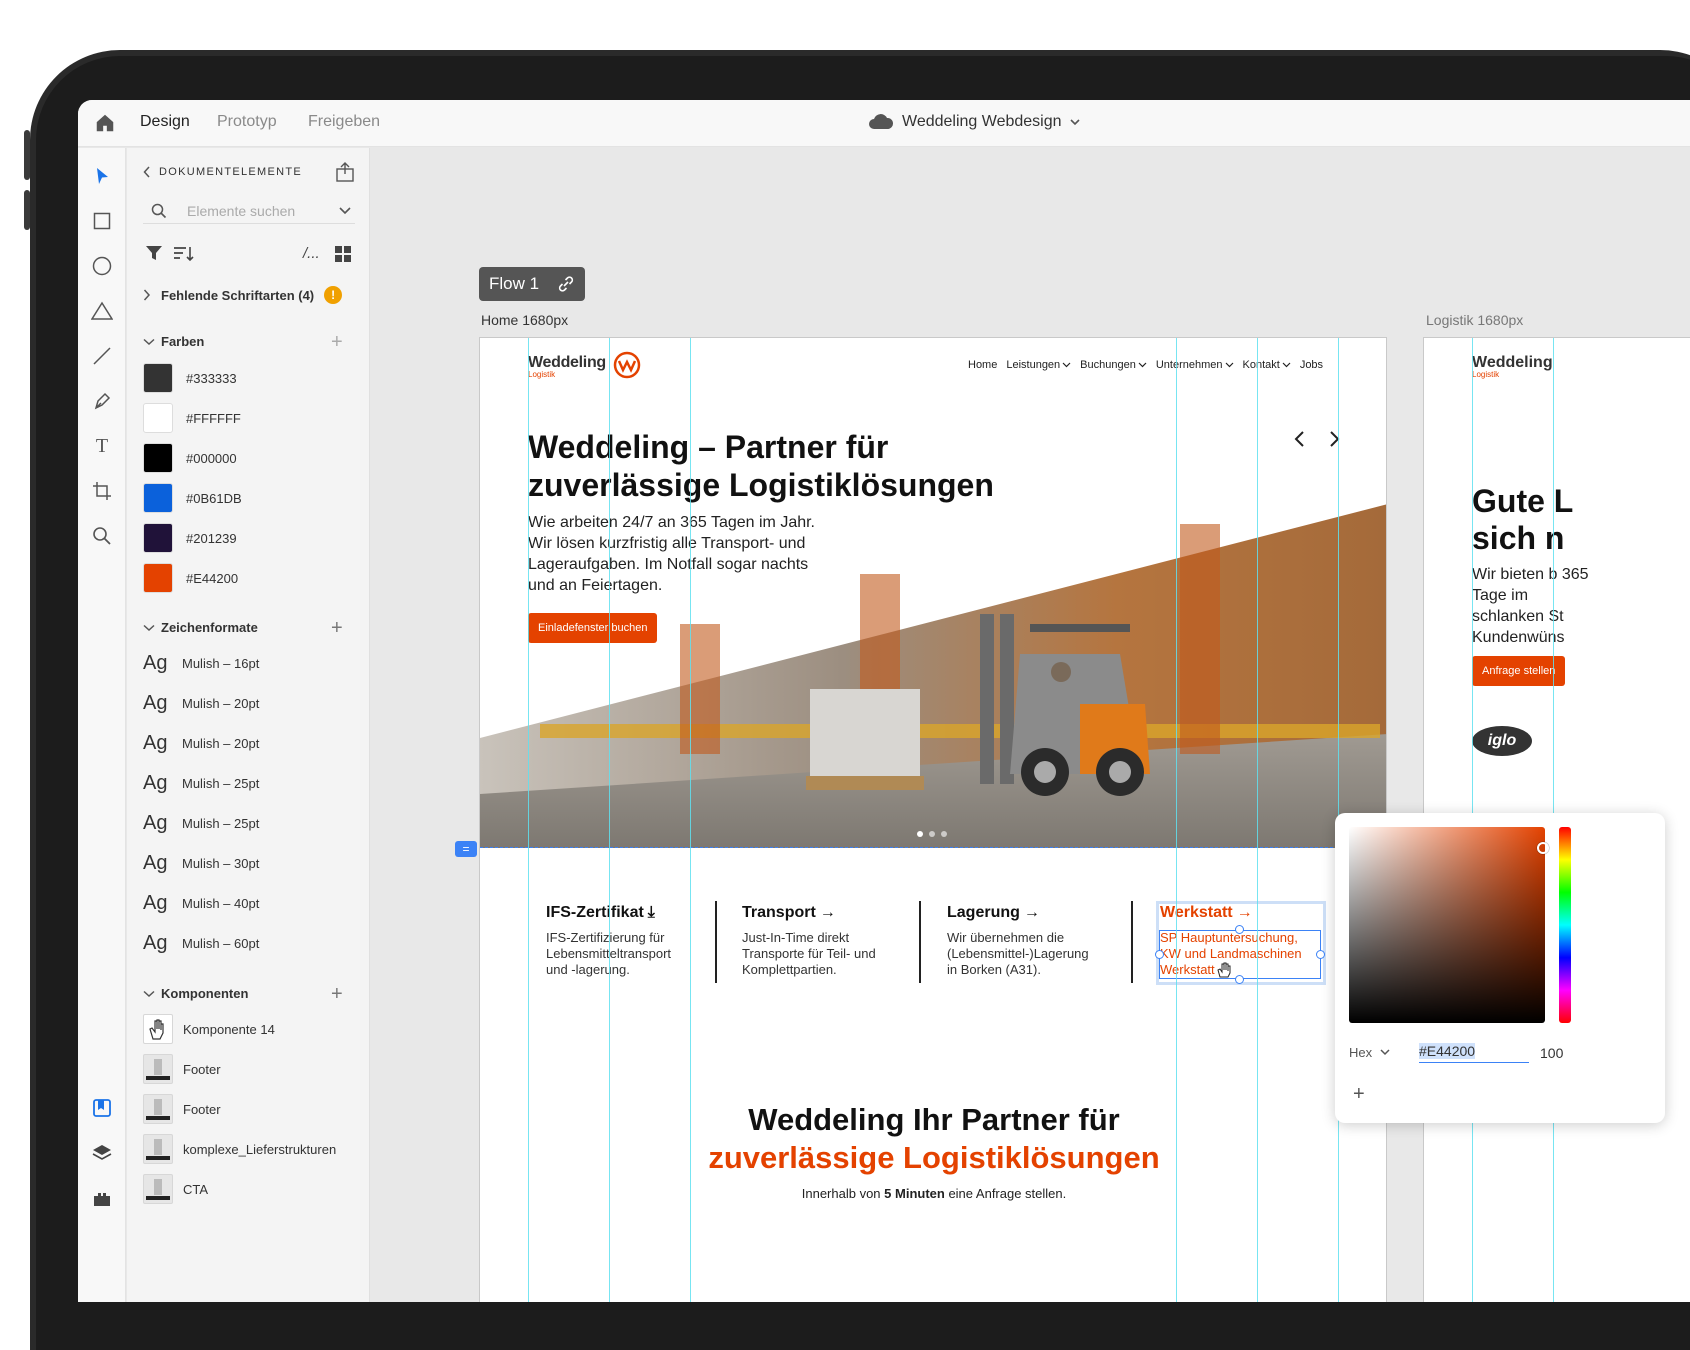 The height and width of the screenshot is (1350, 1690). I want to click on component-row: CTA, so click(175, 1189).